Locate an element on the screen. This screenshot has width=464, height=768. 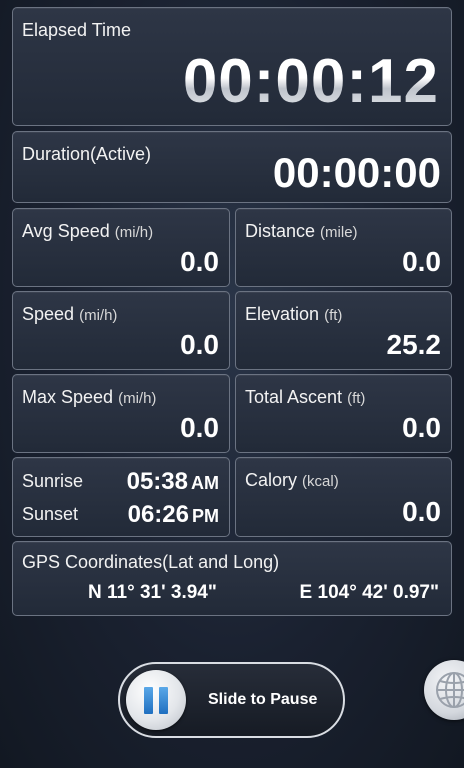
speed-label: Speed (mi/h) is located at coordinates (69, 314).